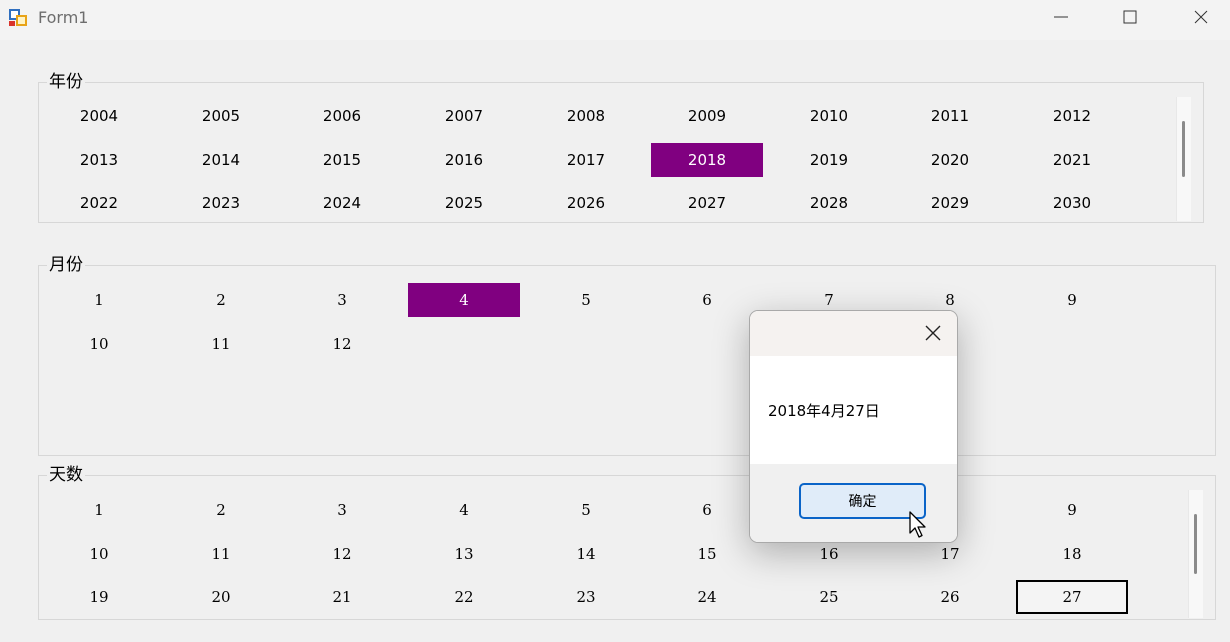  I want to click on dialog-title-bar, so click(853, 333).